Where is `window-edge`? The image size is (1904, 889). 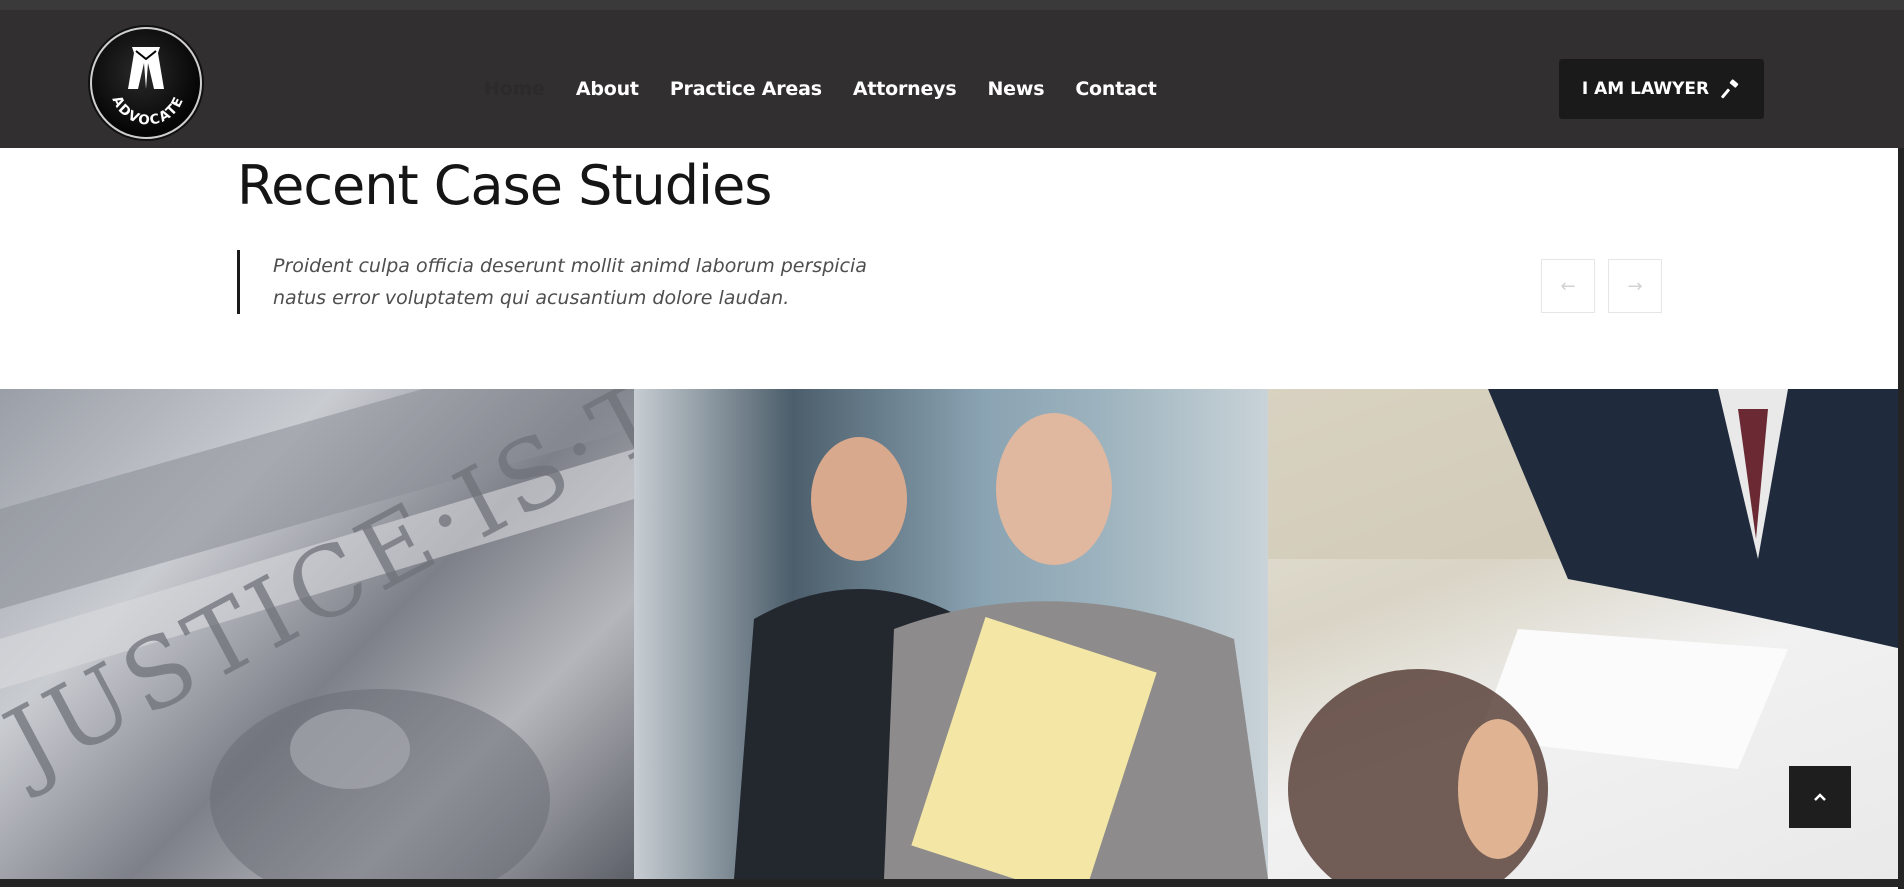 window-edge is located at coordinates (1901, 518).